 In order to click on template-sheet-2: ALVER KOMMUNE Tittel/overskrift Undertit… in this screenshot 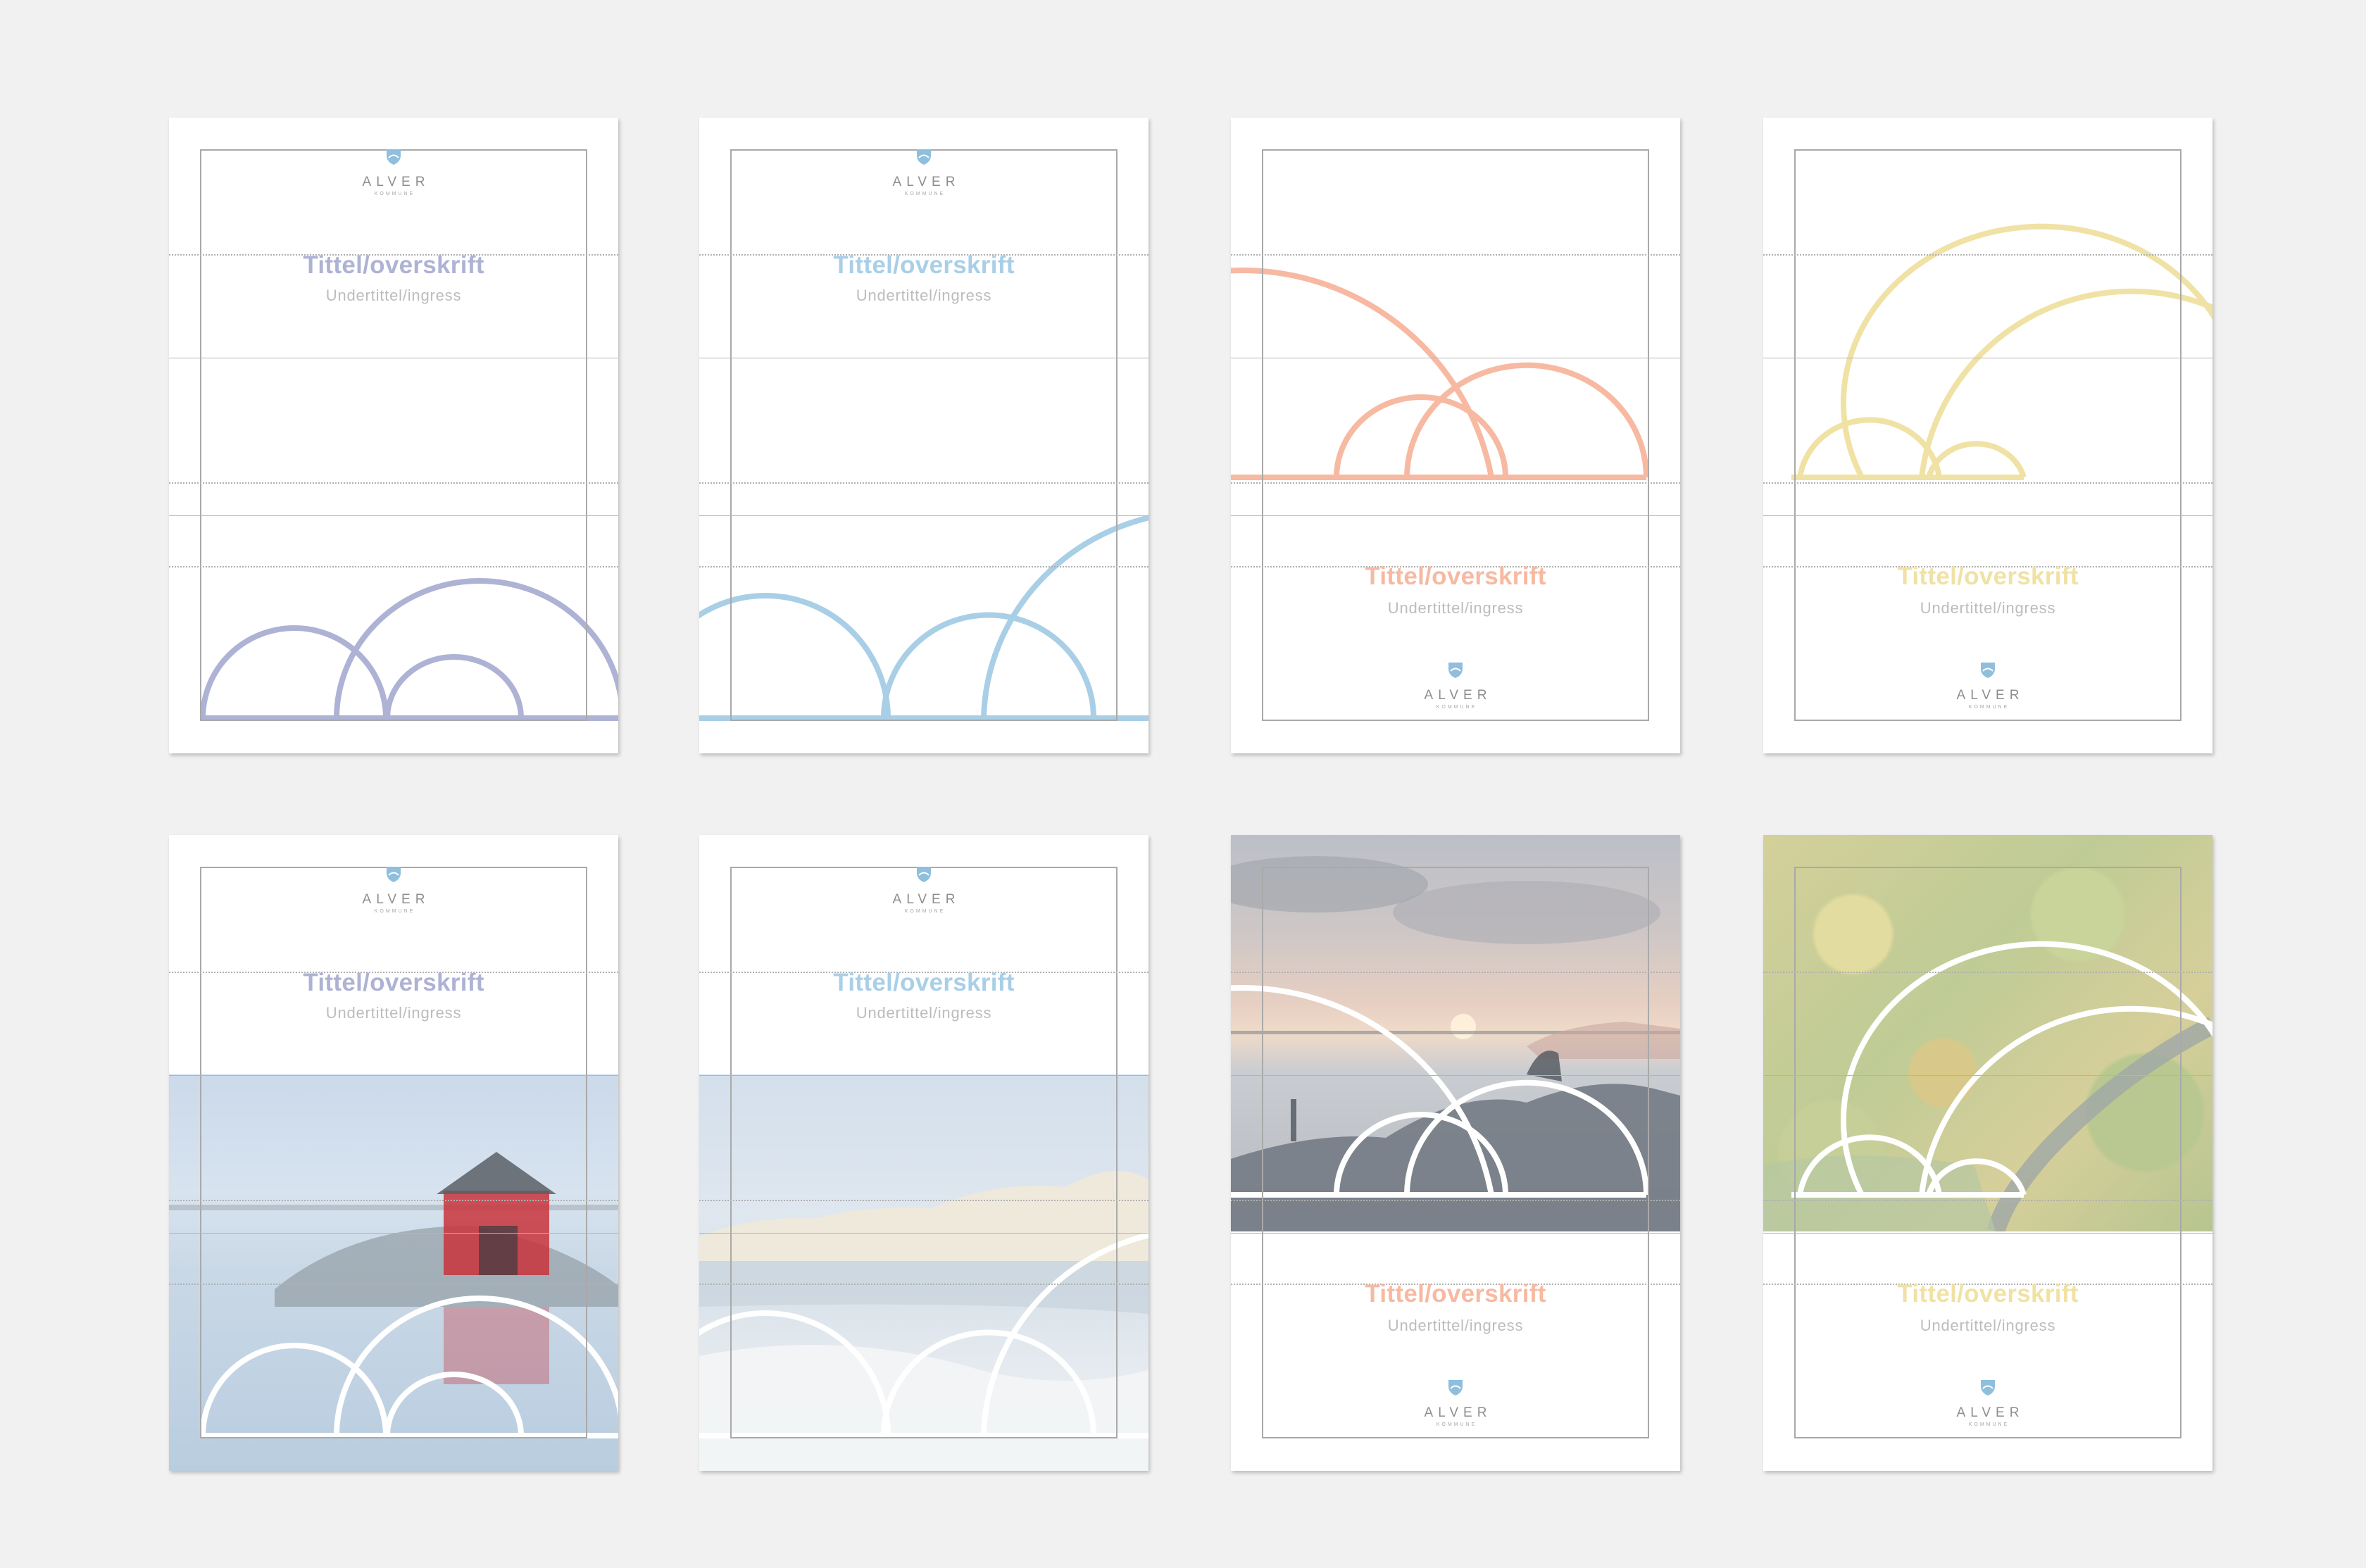, I will do `click(923, 435)`.